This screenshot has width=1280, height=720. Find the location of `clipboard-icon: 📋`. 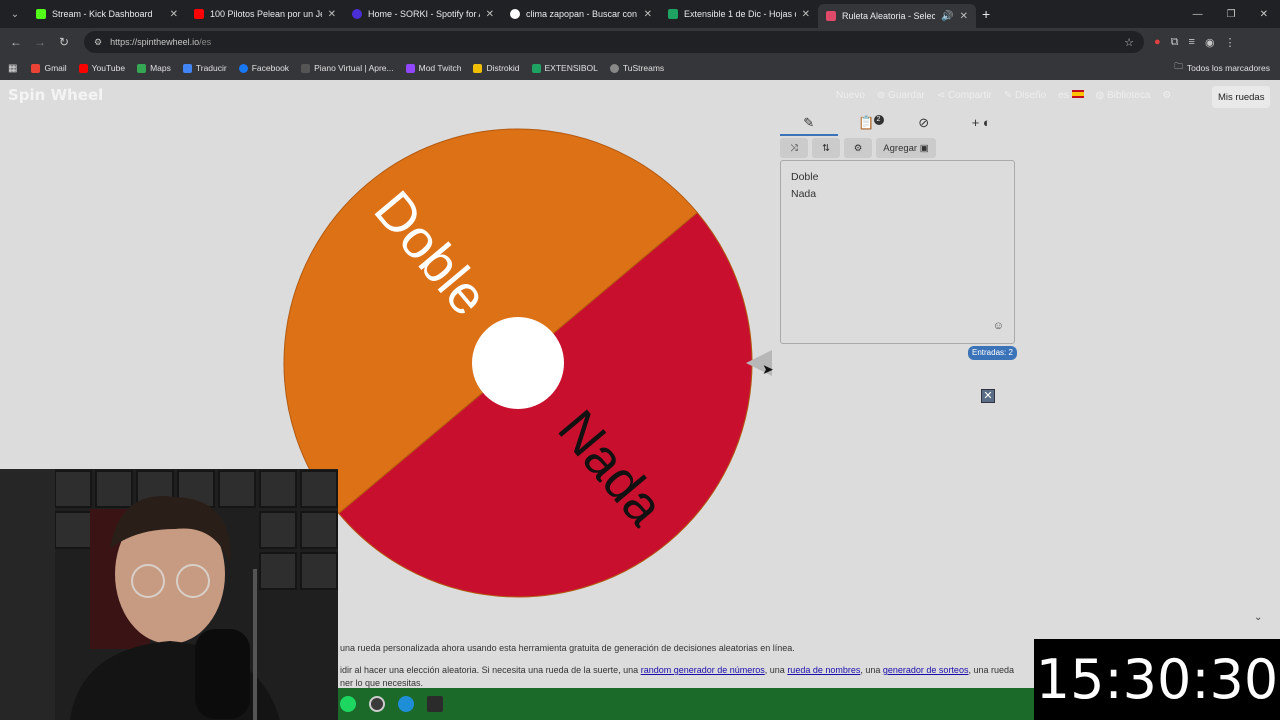

clipboard-icon: 📋 is located at coordinates (866, 122).